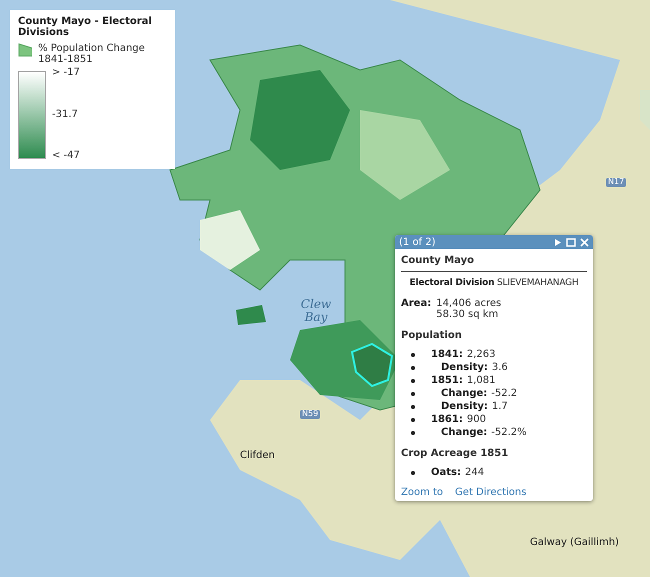 The height and width of the screenshot is (577, 650). Describe the element at coordinates (509, 432) in the screenshot. I see `field-value: -52.2%` at that location.